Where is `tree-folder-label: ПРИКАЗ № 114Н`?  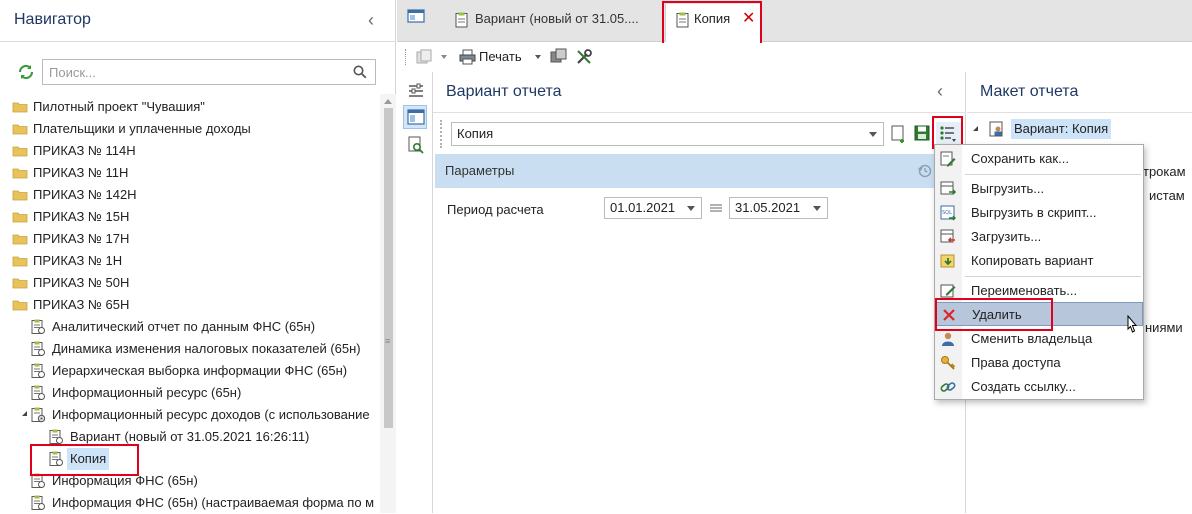
tree-folder-label: ПРИКАЗ № 114Н is located at coordinates (84, 150).